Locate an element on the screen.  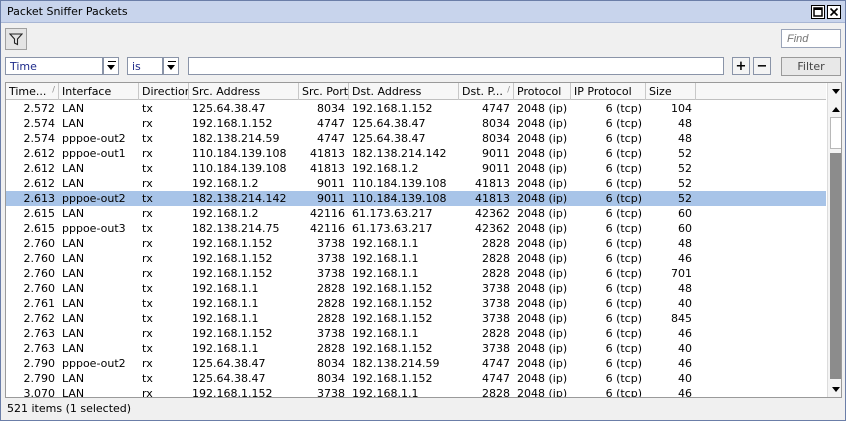
cell-size: 701 is located at coordinates (681, 273).